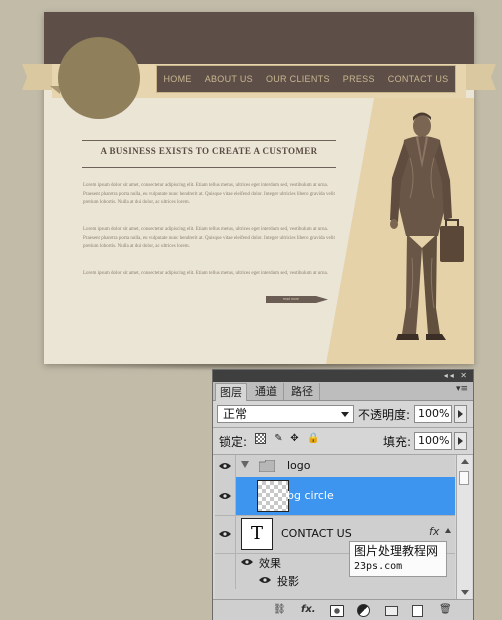 Image resolution: width=502 pixels, height=620 pixels. Describe the element at coordinates (267, 466) in the screenshot. I see `folder-icon` at that location.